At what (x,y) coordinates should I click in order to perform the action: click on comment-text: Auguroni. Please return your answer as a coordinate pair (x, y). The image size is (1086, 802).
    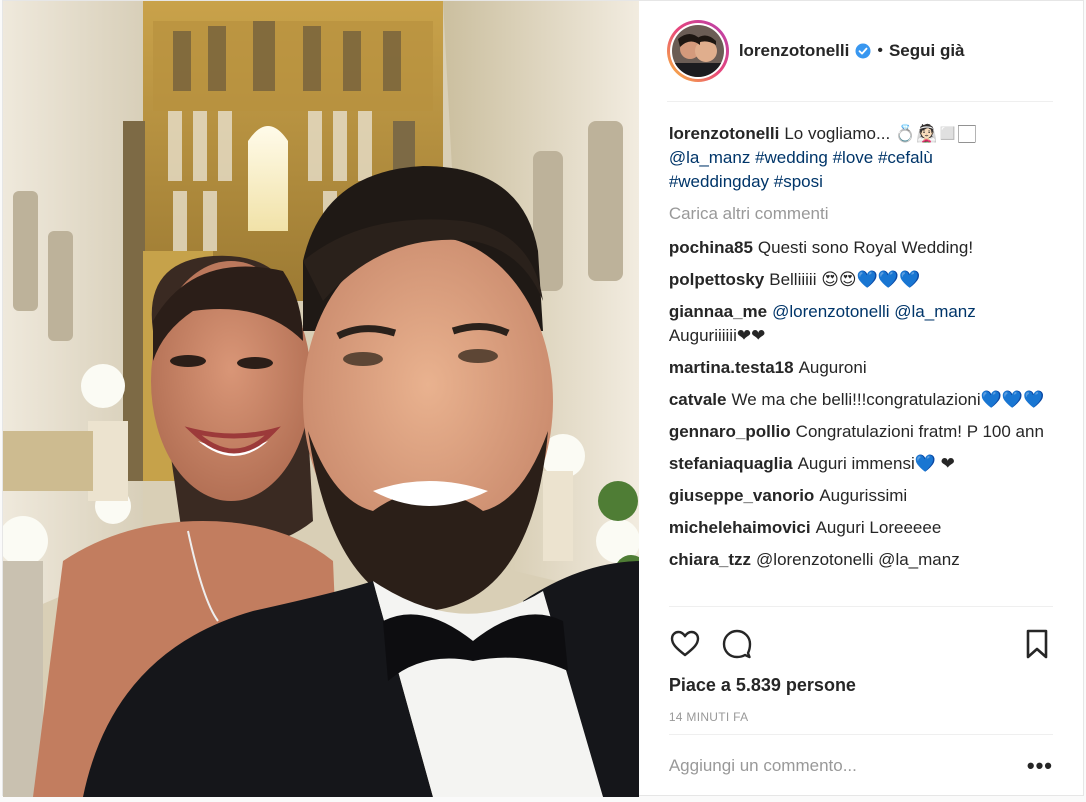
    Looking at the image, I should click on (832, 367).